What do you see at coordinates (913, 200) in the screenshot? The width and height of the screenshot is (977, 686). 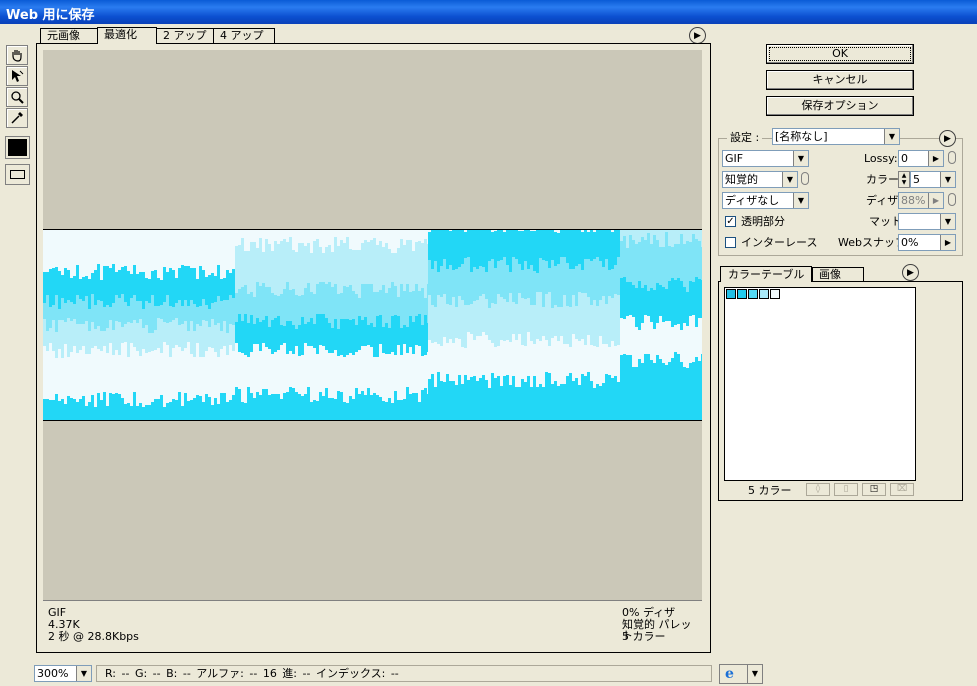 I see `dither-value: 88%` at bounding box center [913, 200].